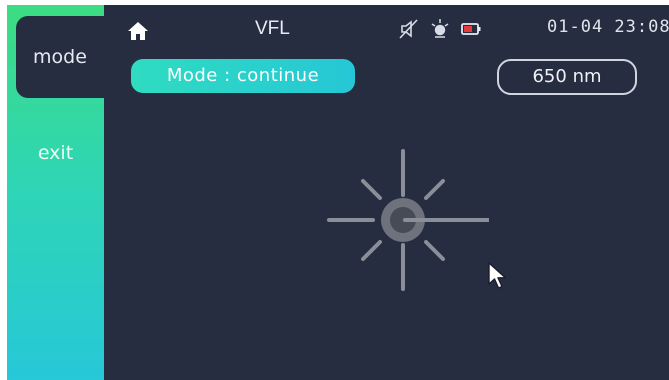  What do you see at coordinates (60, 57) in the screenshot?
I see `sidebar-item-mode: mode` at bounding box center [60, 57].